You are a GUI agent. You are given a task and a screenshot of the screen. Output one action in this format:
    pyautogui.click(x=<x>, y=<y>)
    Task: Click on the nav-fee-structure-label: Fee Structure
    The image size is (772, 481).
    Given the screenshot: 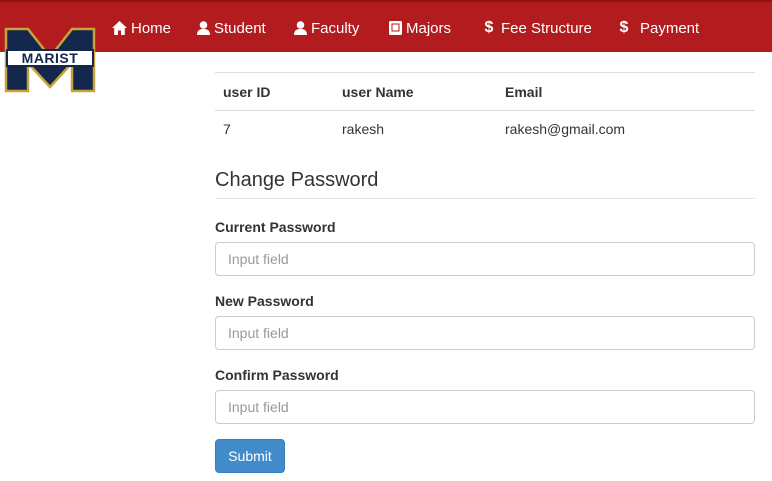 What is the action you would take?
    pyautogui.click(x=546, y=28)
    